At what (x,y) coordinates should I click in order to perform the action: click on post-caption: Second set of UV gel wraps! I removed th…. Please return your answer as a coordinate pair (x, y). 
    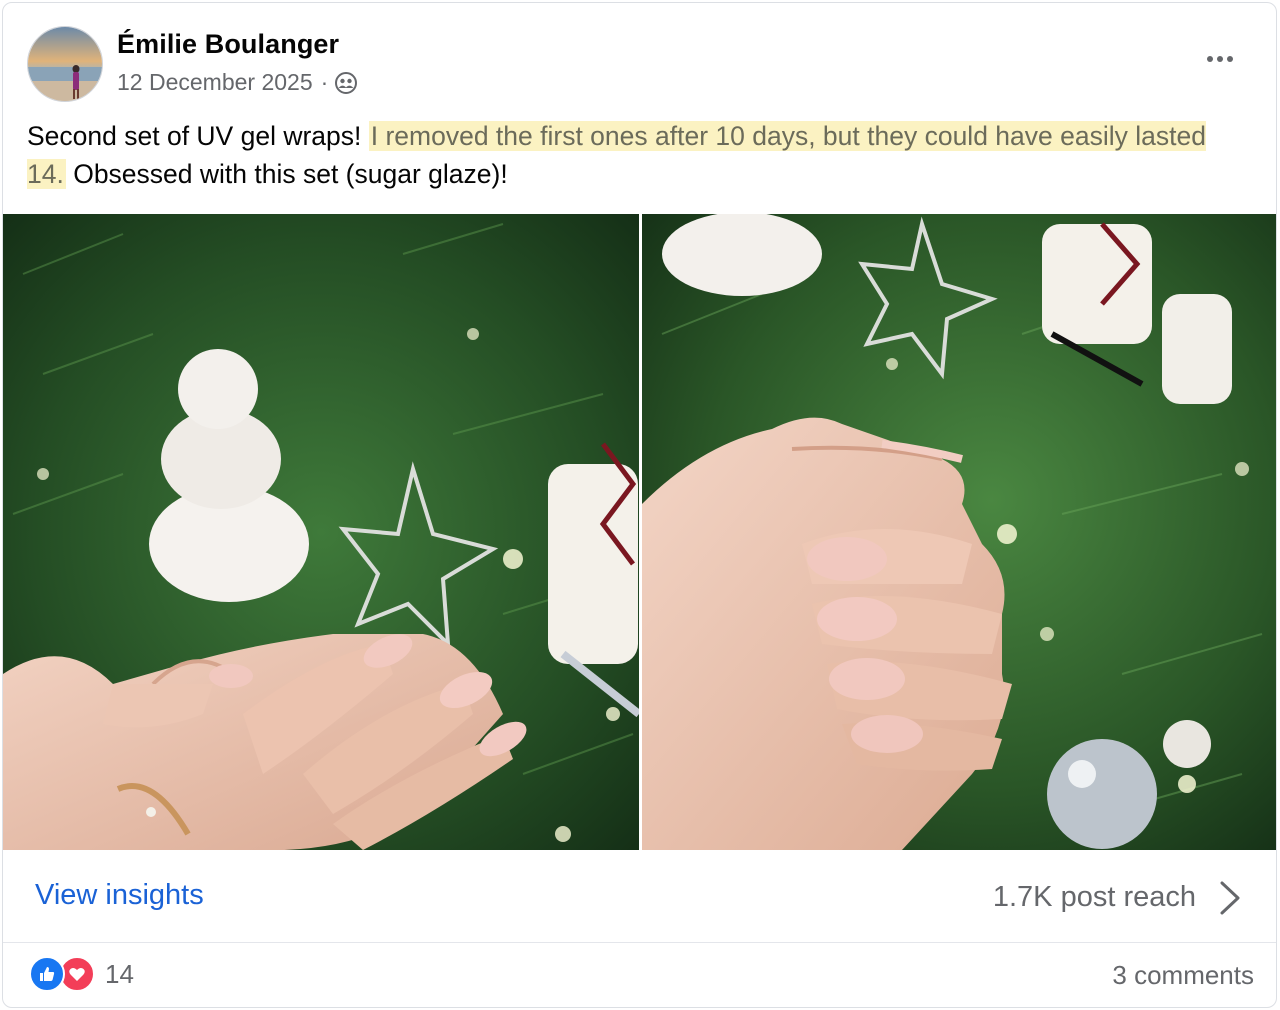
    Looking at the image, I should click on (637, 155).